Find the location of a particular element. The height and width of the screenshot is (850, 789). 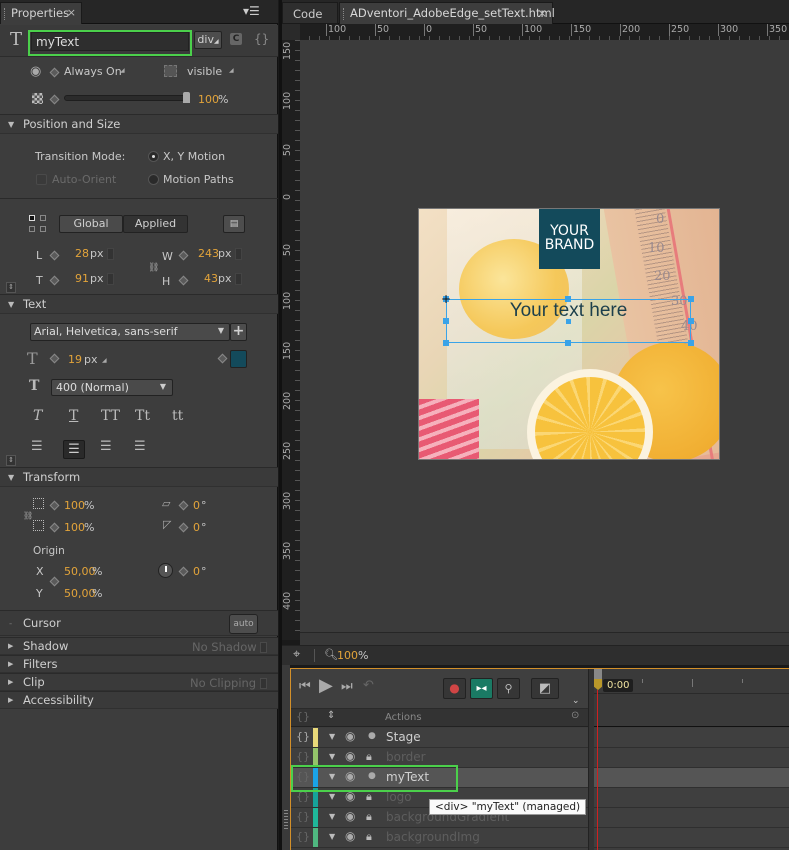

tab-code: Code is located at coordinates (310, 13).